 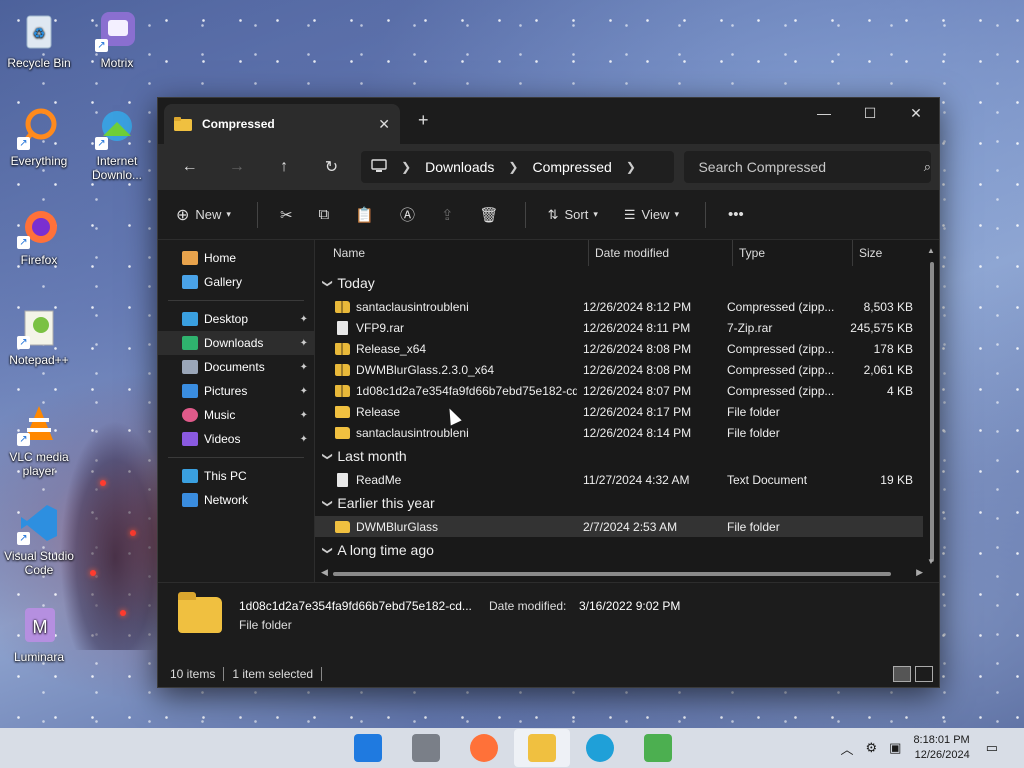 What do you see at coordinates (931, 561) in the screenshot?
I see `scroll-down-icon: ▼` at bounding box center [931, 561].